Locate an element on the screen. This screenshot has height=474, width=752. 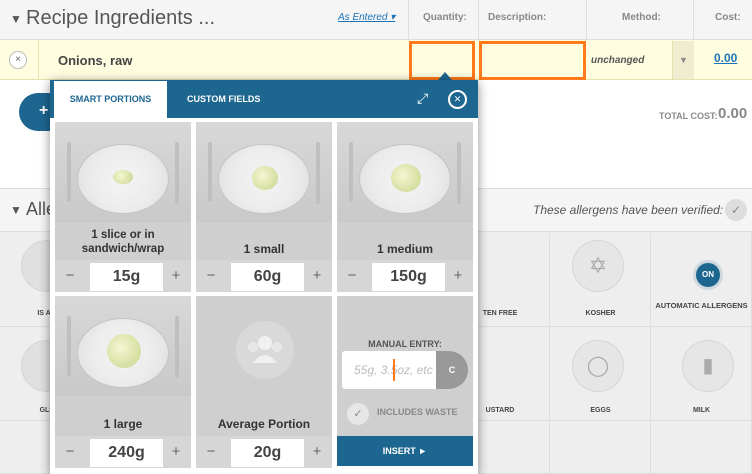
portion-label: 1 slice or in sandwich/wrap is located at coordinates (123, 242).